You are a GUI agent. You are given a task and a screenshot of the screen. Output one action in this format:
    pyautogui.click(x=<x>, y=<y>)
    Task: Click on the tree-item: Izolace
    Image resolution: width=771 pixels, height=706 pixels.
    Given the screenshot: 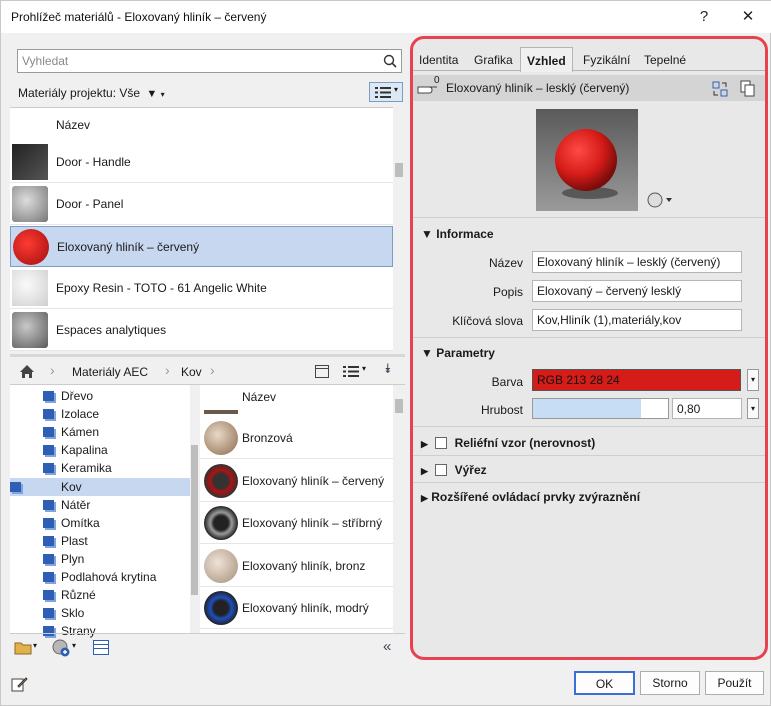 What is the action you would take?
    pyautogui.click(x=71, y=414)
    